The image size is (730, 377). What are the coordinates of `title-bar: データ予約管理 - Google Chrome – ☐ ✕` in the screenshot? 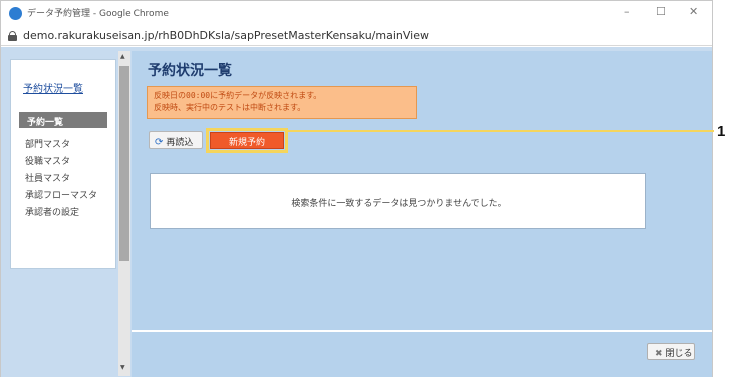 It's located at (356, 13).